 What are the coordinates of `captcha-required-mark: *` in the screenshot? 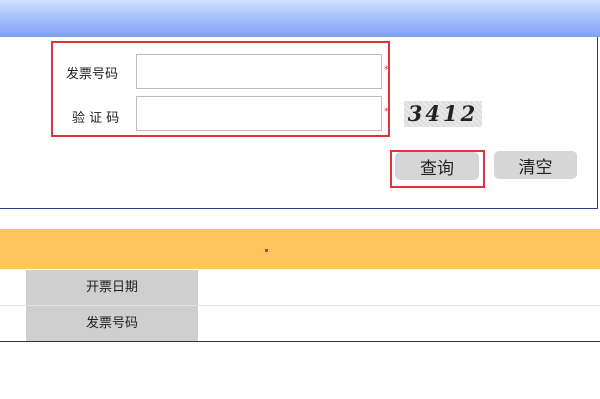 It's located at (386, 112).